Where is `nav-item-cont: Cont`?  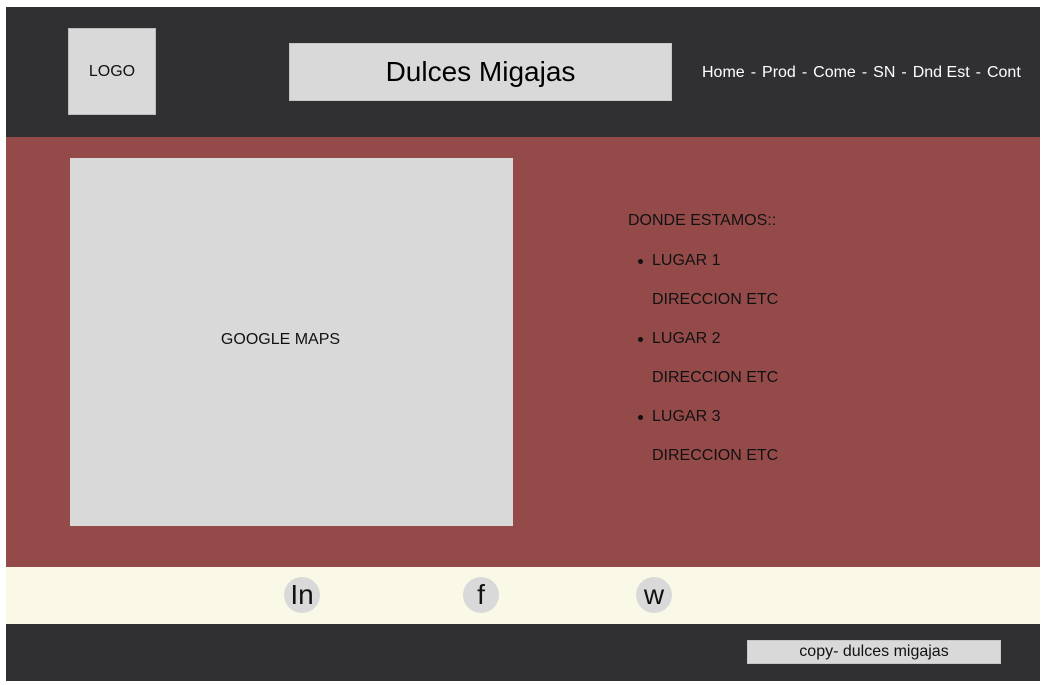
nav-item-cont: Cont is located at coordinates (1004, 73).